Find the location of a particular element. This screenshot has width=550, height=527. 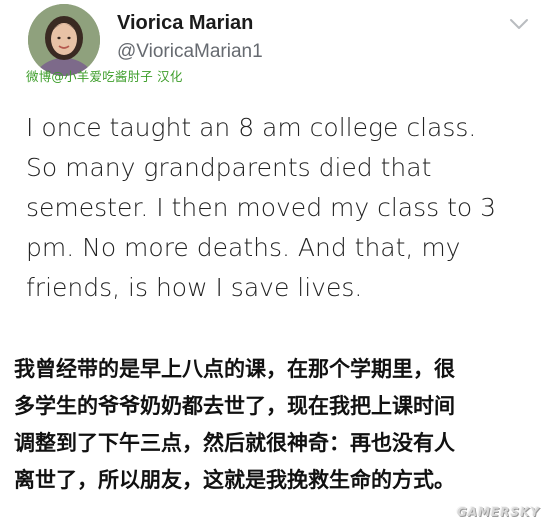

tweet-line: So many grandparents died that is located at coordinates (229, 167).